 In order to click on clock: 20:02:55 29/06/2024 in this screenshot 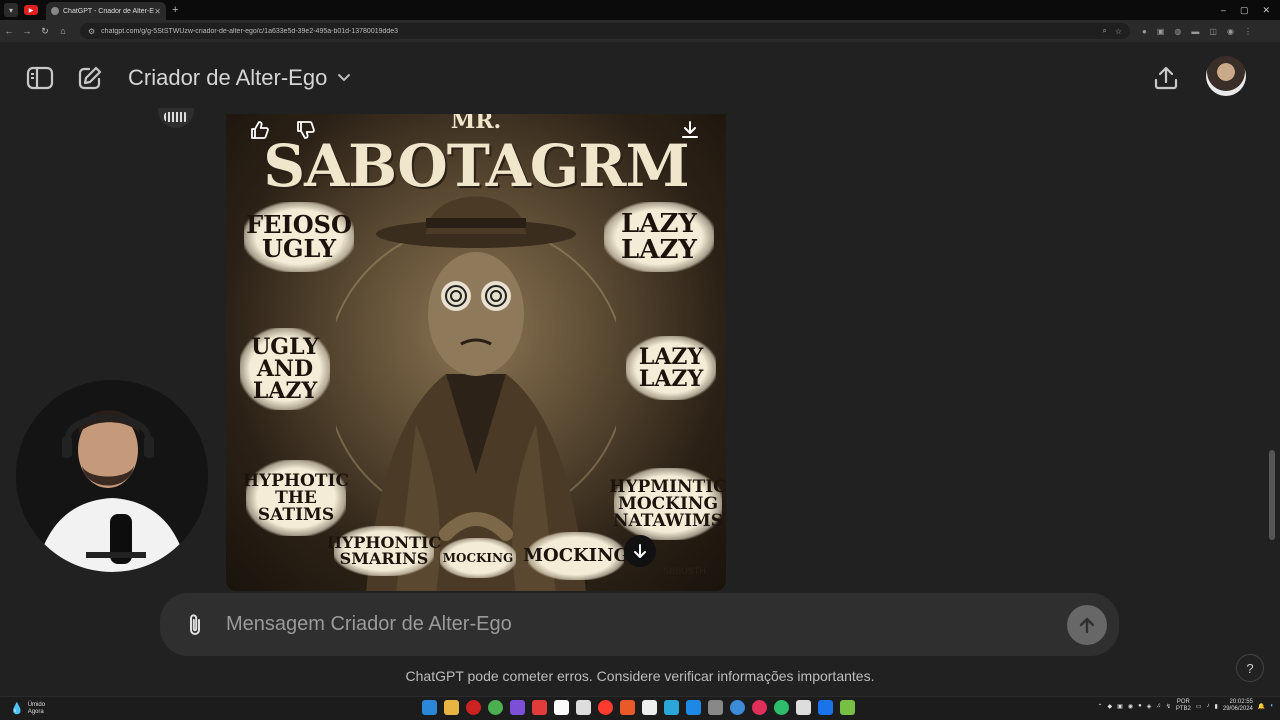, I will do `click(1238, 706)`.